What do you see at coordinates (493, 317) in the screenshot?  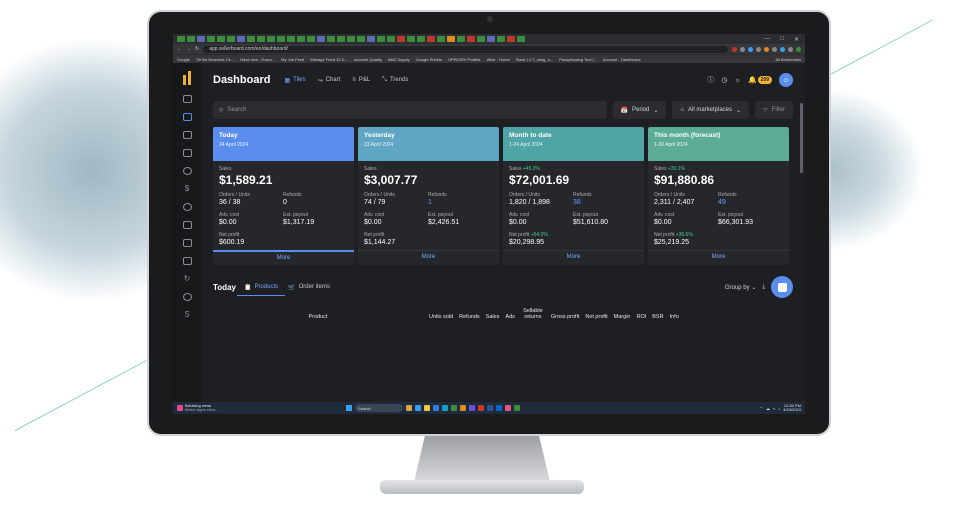 I see `column-header: Sales` at bounding box center [493, 317].